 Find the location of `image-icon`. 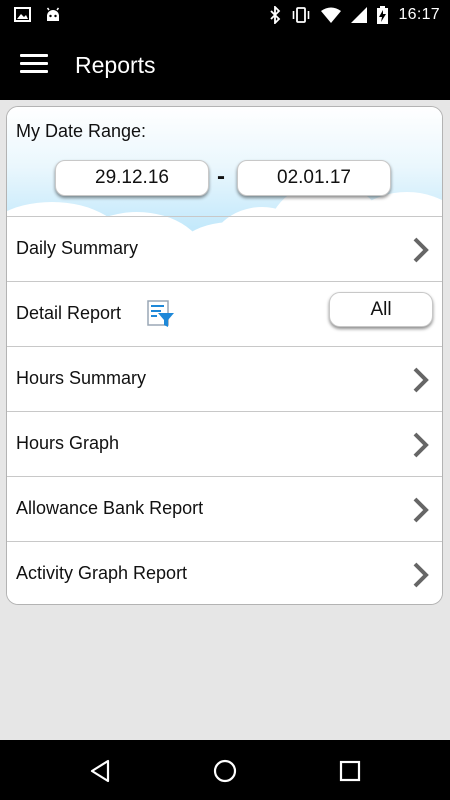

image-icon is located at coordinates (22, 14).